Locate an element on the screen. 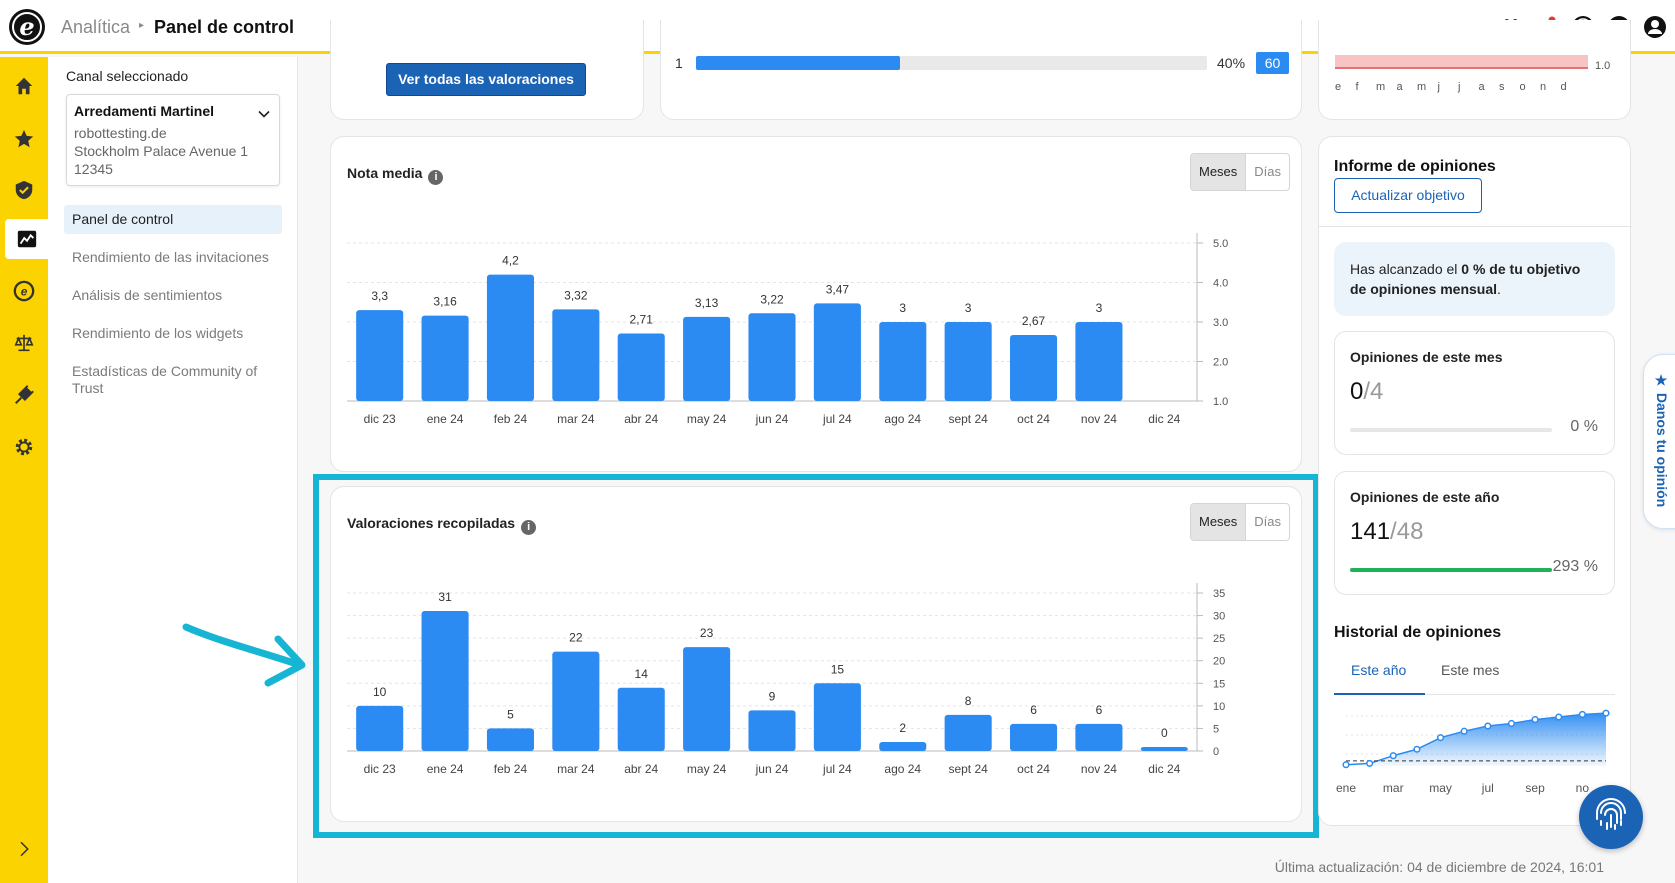 Image resolution: width=1675 pixels, height=883 pixels. chevron-right-icon is located at coordinates (24, 849).